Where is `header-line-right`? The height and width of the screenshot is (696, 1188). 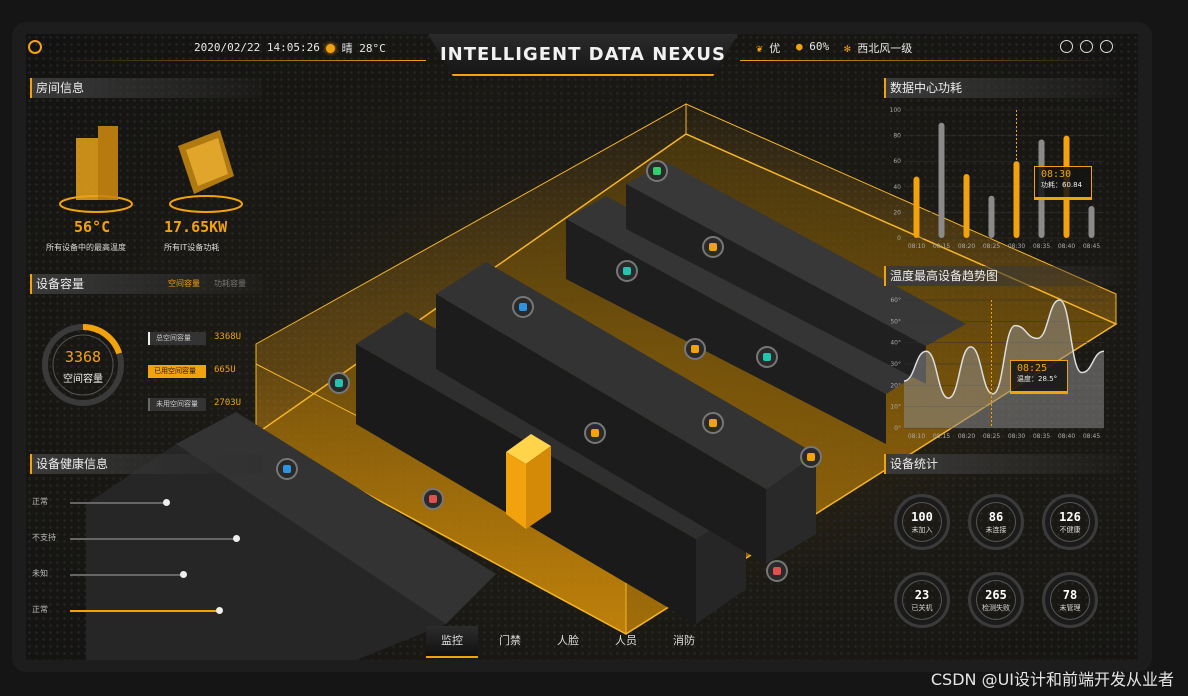 header-line-right is located at coordinates (930, 60).